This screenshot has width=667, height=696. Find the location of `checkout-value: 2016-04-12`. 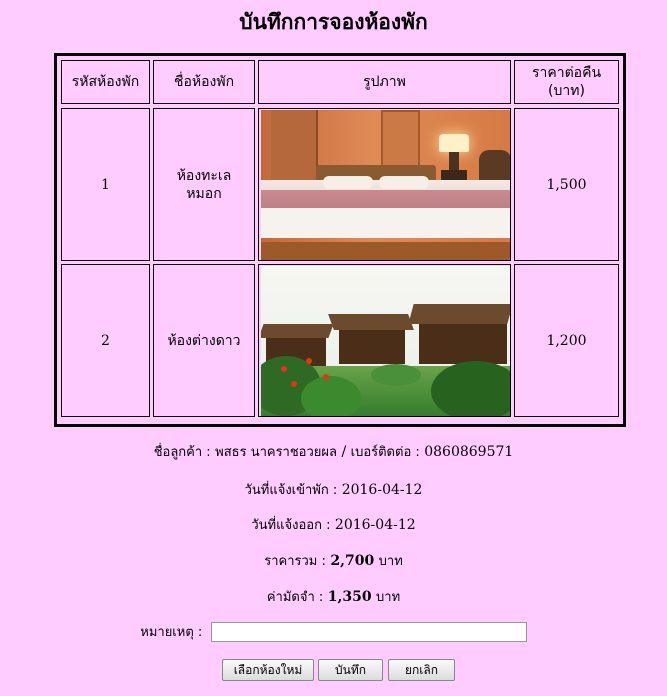

checkout-value: 2016-04-12 is located at coordinates (375, 525).